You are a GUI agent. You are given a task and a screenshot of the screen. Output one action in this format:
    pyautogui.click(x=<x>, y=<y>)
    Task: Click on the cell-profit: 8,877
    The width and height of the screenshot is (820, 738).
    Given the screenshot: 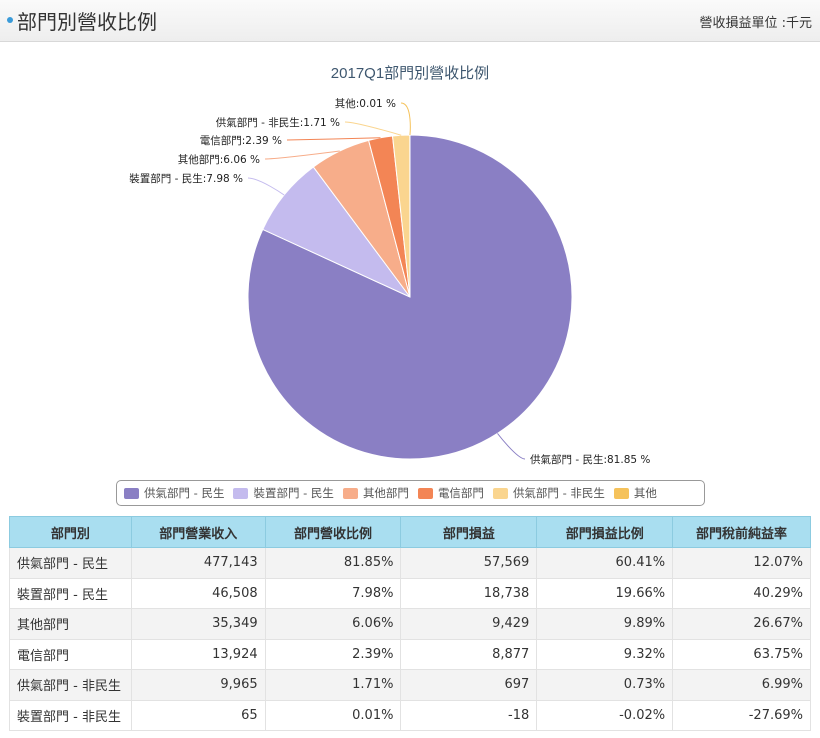 What is the action you would take?
    pyautogui.click(x=469, y=654)
    